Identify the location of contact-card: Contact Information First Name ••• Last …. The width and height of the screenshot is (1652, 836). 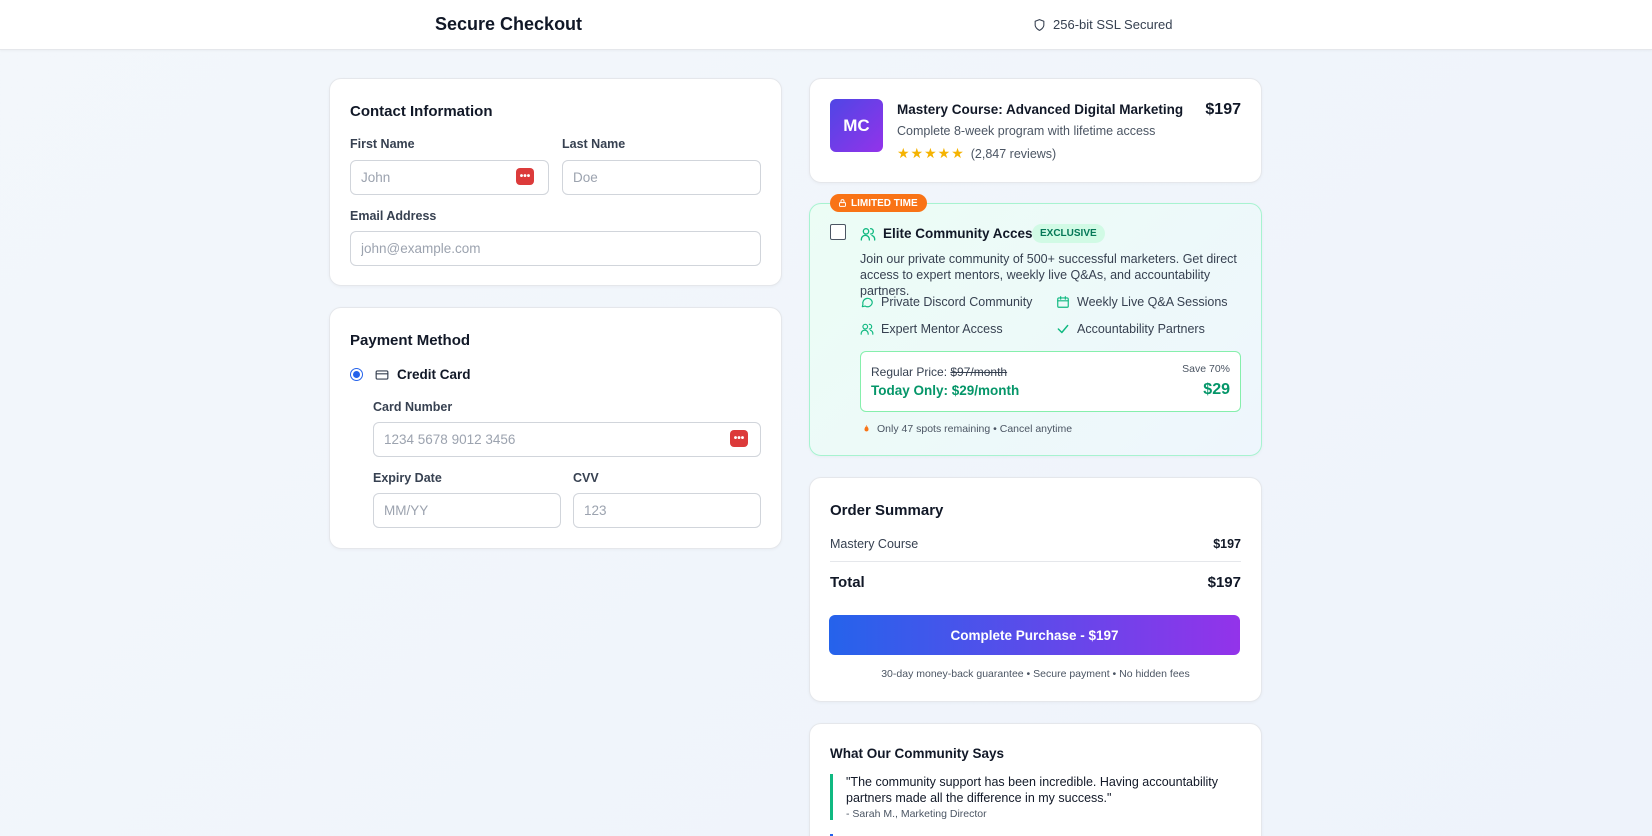
(555, 182).